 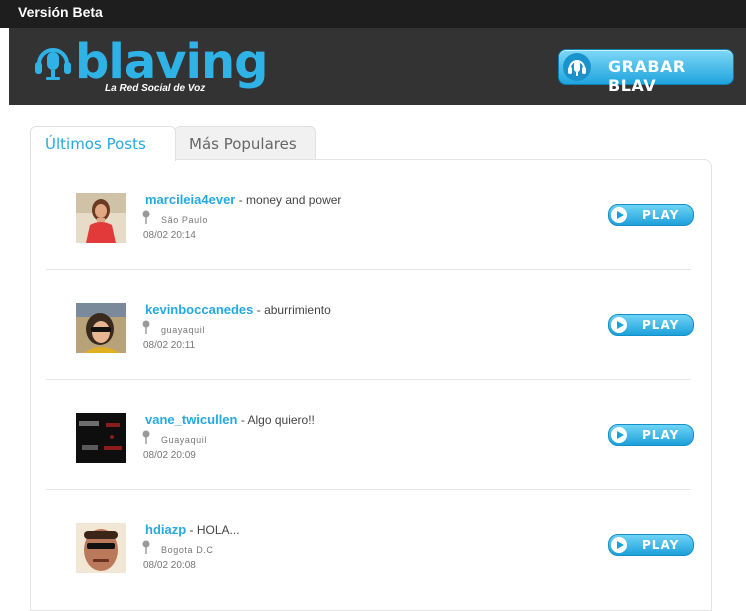 I want to click on blaving-logo: blaving La Red Social de Voz, so click(x=150, y=67).